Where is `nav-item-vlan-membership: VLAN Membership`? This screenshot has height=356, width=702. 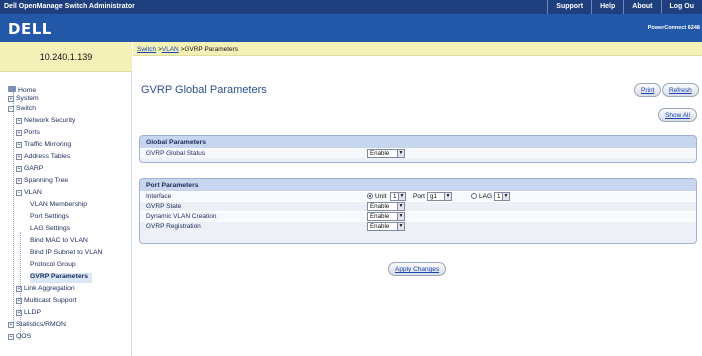 nav-item-vlan-membership: VLAN Membership is located at coordinates (58, 206).